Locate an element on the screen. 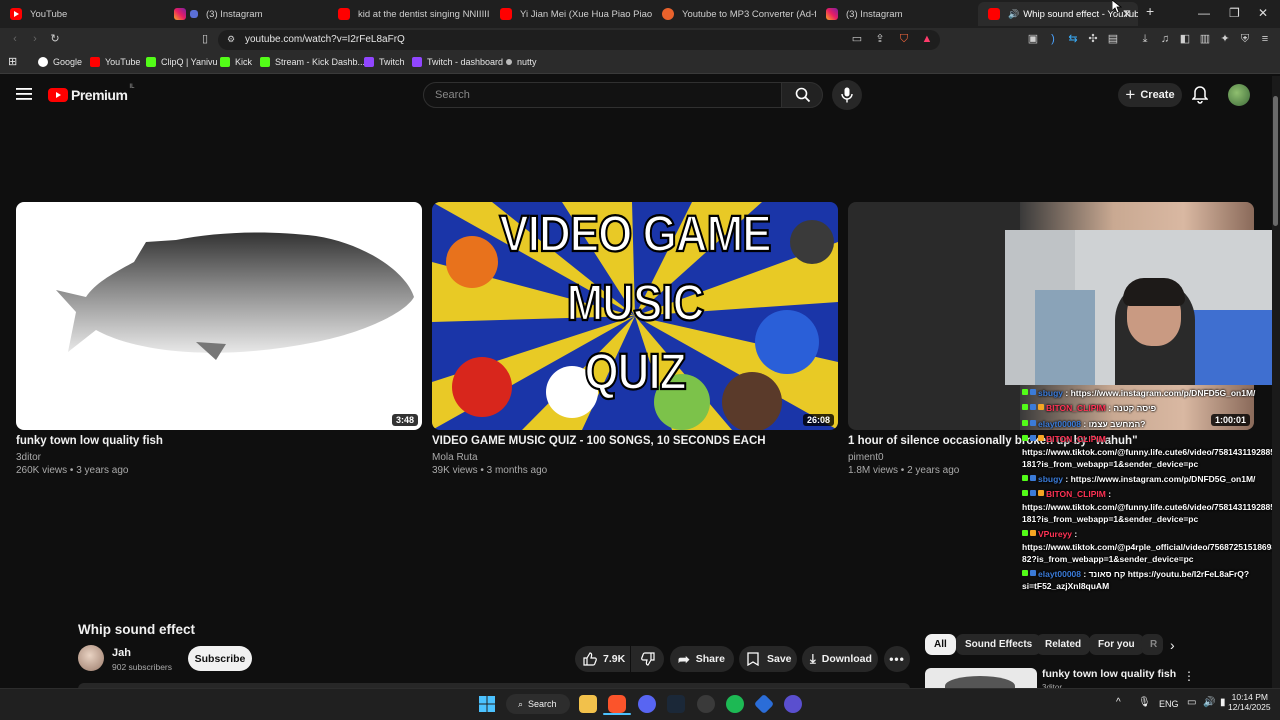 The width and height of the screenshot is (1280, 720). spotify-icon is located at coordinates (735, 704).